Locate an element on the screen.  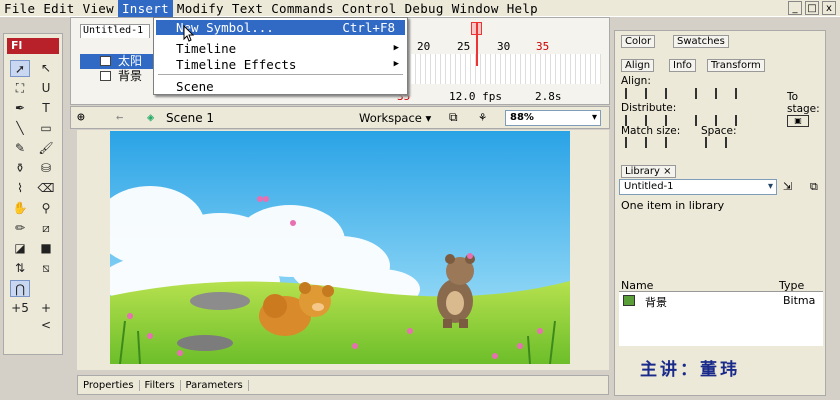
document-tab: Untitled-1 is located at coordinates (115, 31).